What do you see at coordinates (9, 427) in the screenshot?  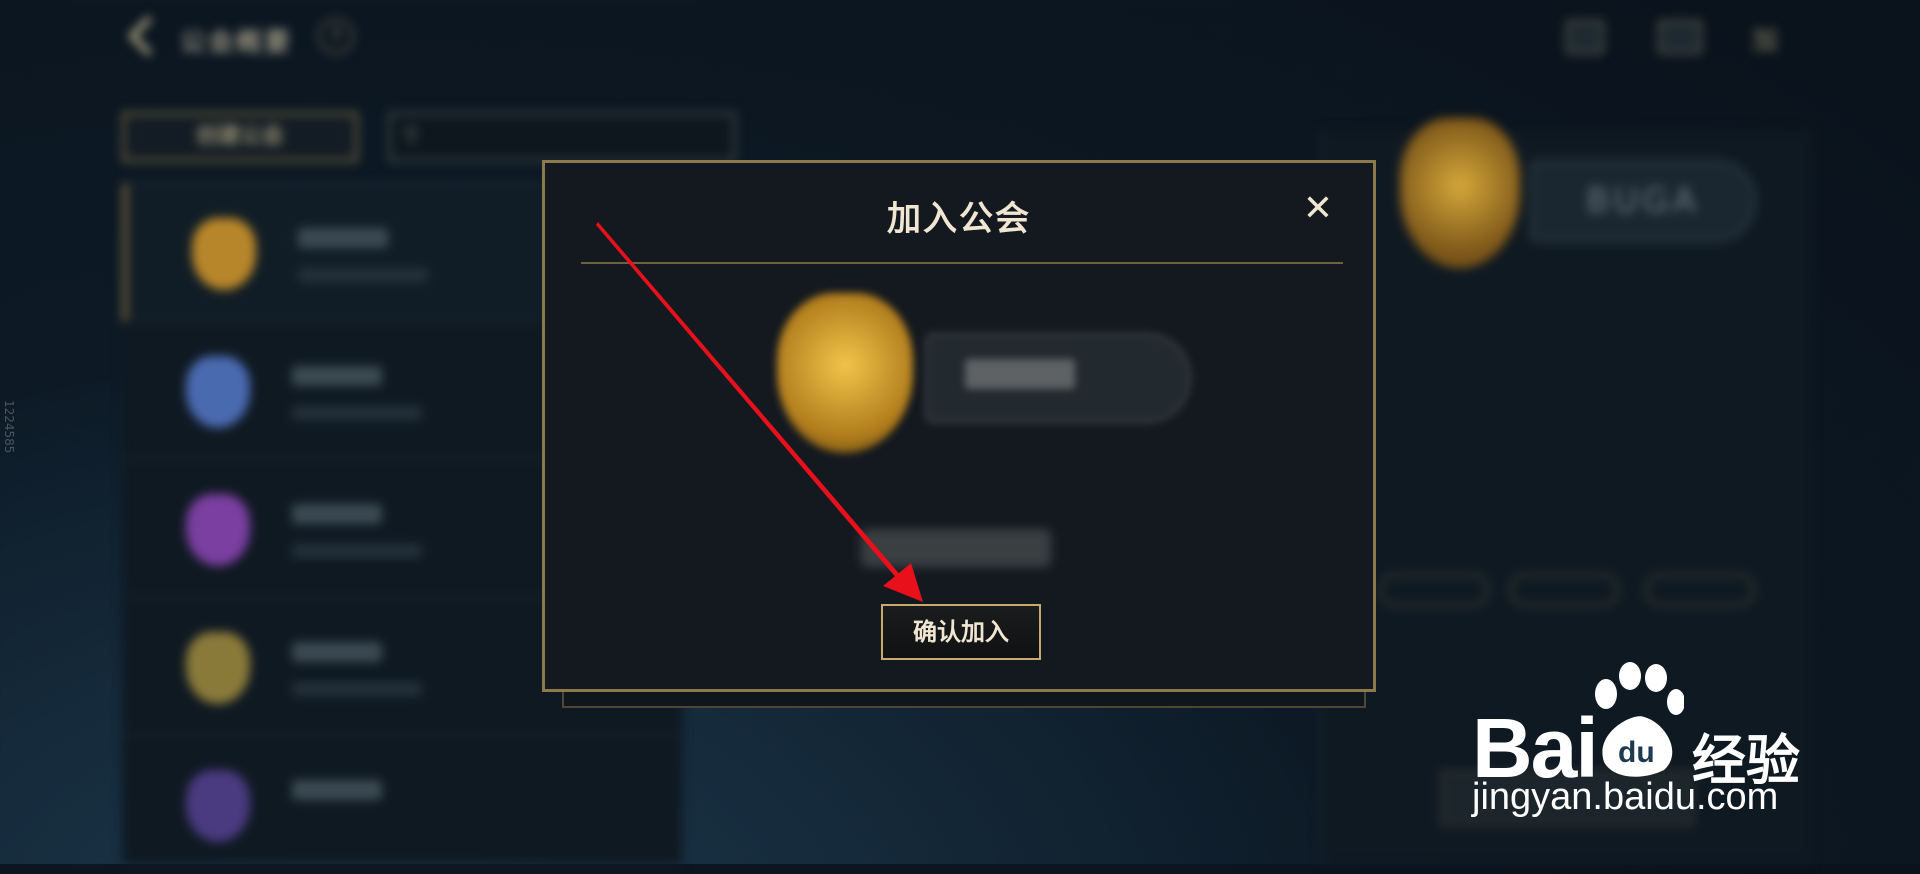 I see `side-id-text: 1224585` at bounding box center [9, 427].